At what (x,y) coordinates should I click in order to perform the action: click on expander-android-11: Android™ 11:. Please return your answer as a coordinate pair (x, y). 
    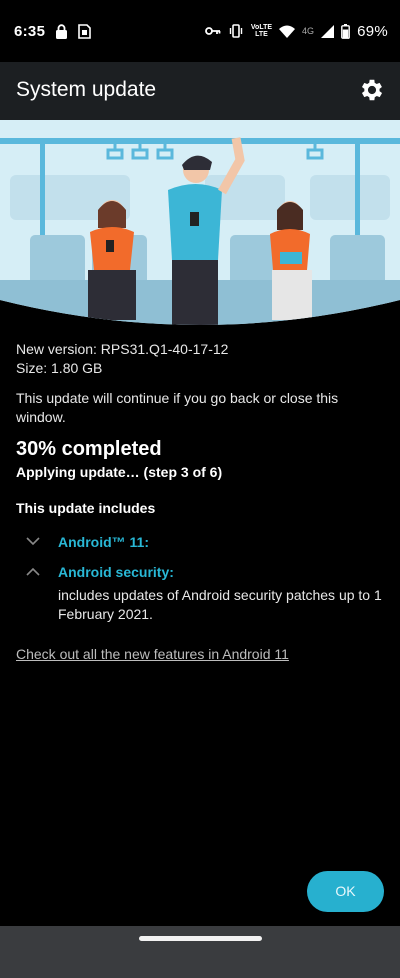
    Looking at the image, I should click on (200, 542).